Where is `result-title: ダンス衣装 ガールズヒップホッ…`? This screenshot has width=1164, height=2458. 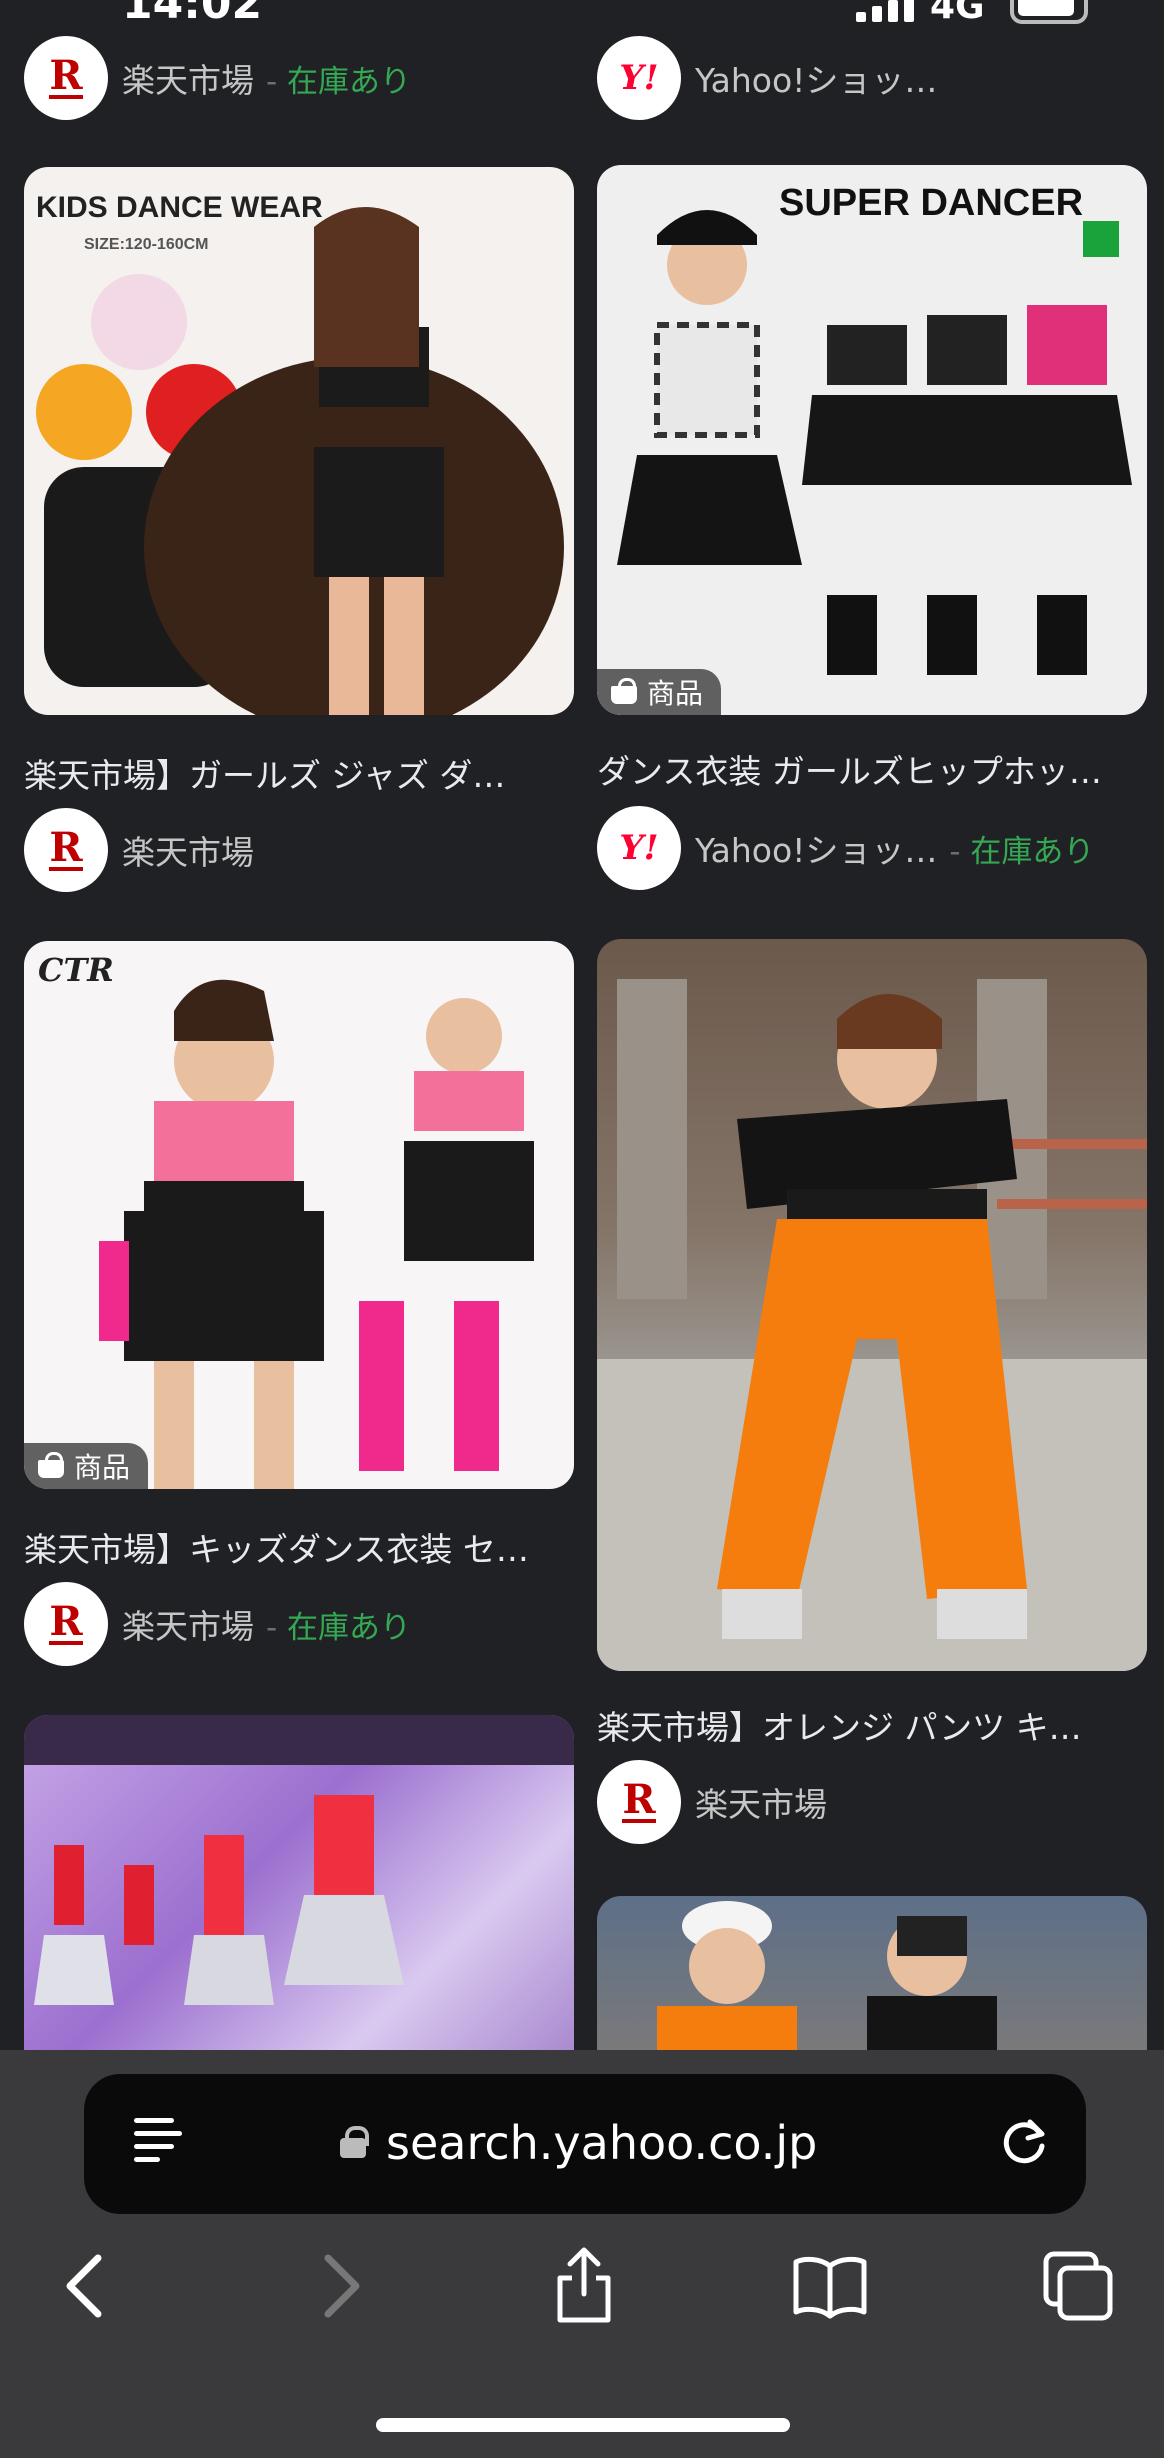
result-title: ダンス衣装 ガールズヒップホッ… is located at coordinates (872, 769).